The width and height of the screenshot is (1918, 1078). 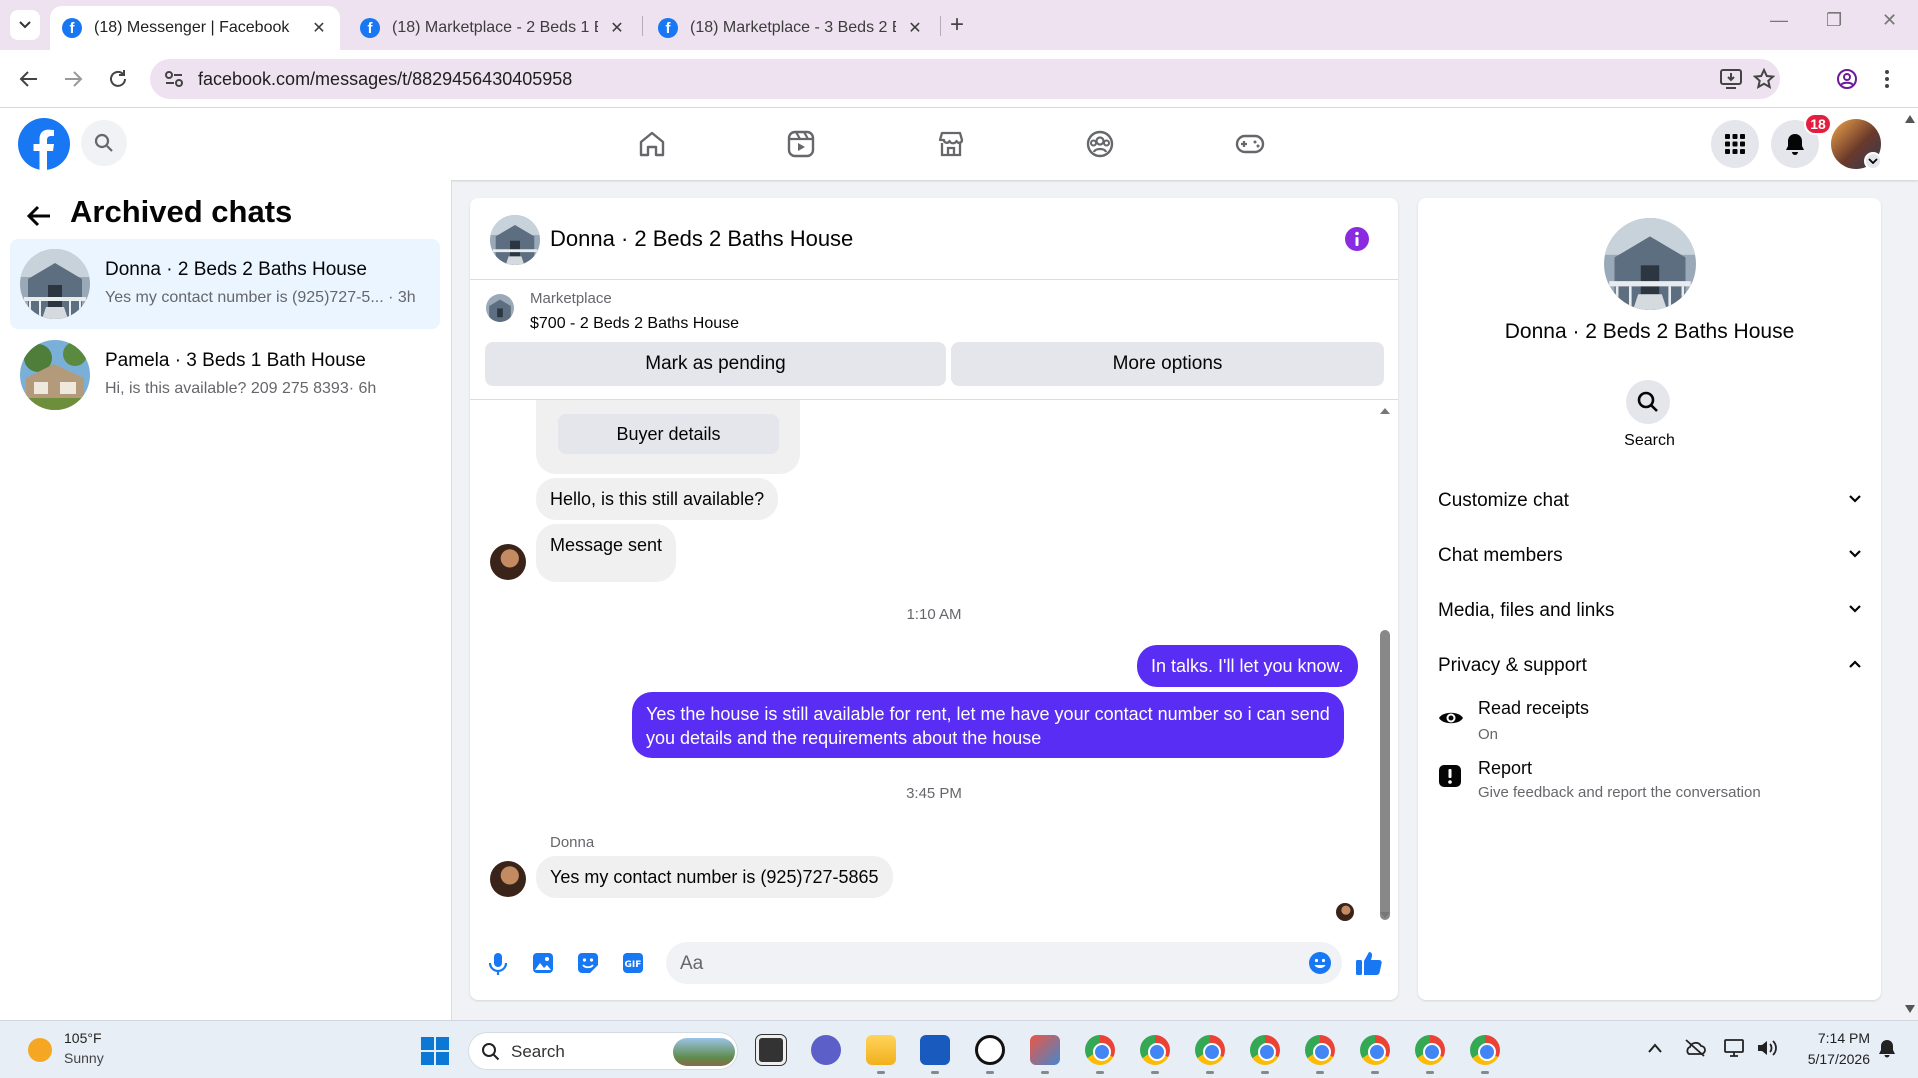 What do you see at coordinates (1695, 1048) in the screenshot?
I see `cloud-off-icon` at bounding box center [1695, 1048].